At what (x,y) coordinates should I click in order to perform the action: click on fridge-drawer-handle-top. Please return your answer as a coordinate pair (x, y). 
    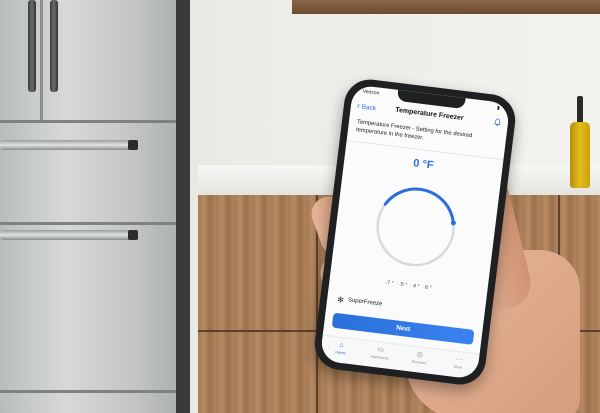
    Looking at the image, I should click on (69, 145).